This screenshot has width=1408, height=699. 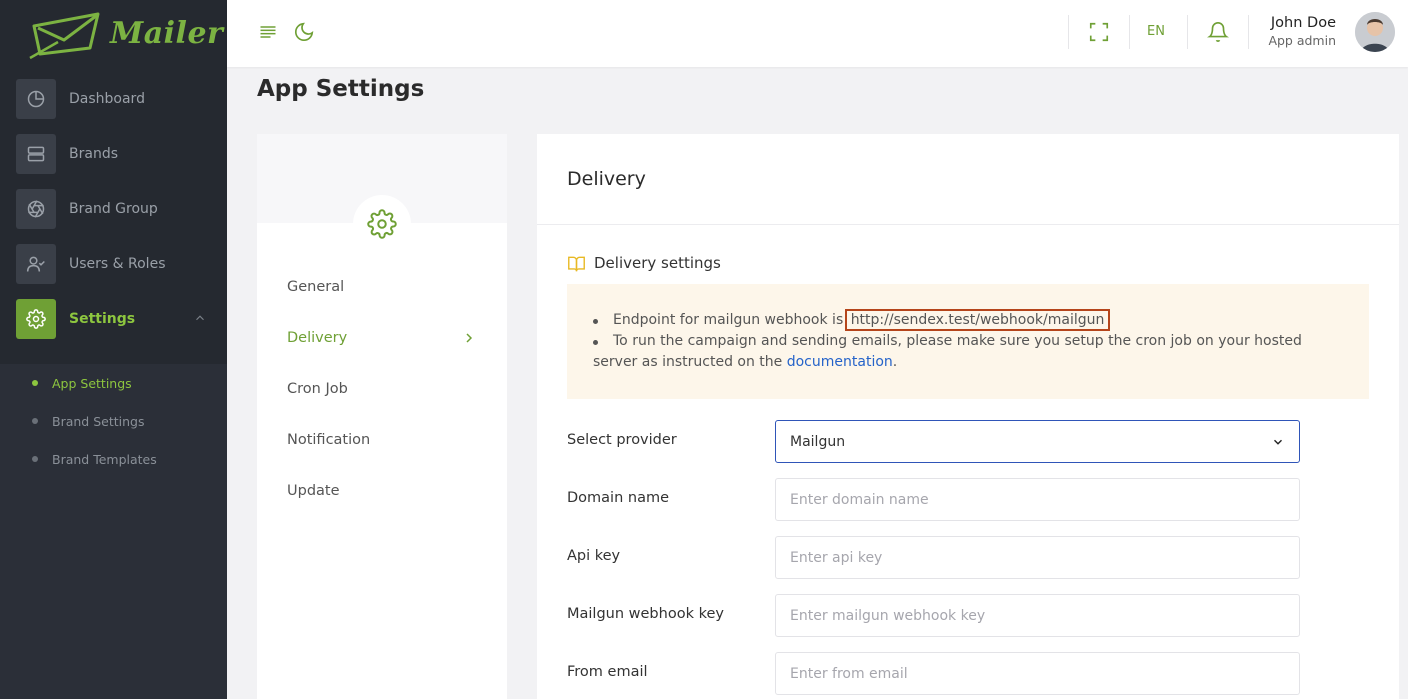 What do you see at coordinates (594, 556) in the screenshot?
I see `api-key-label: Api key` at bounding box center [594, 556].